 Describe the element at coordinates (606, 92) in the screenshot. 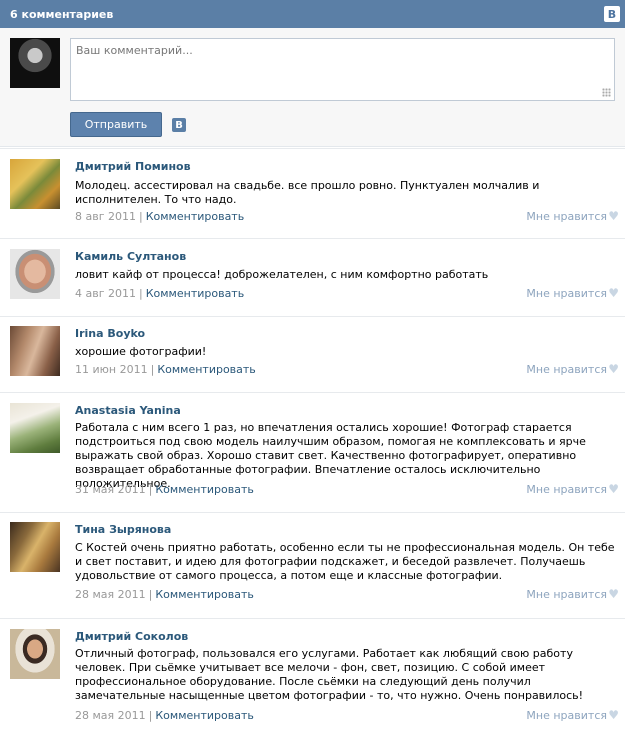

I see `resize-grip-icon` at that location.